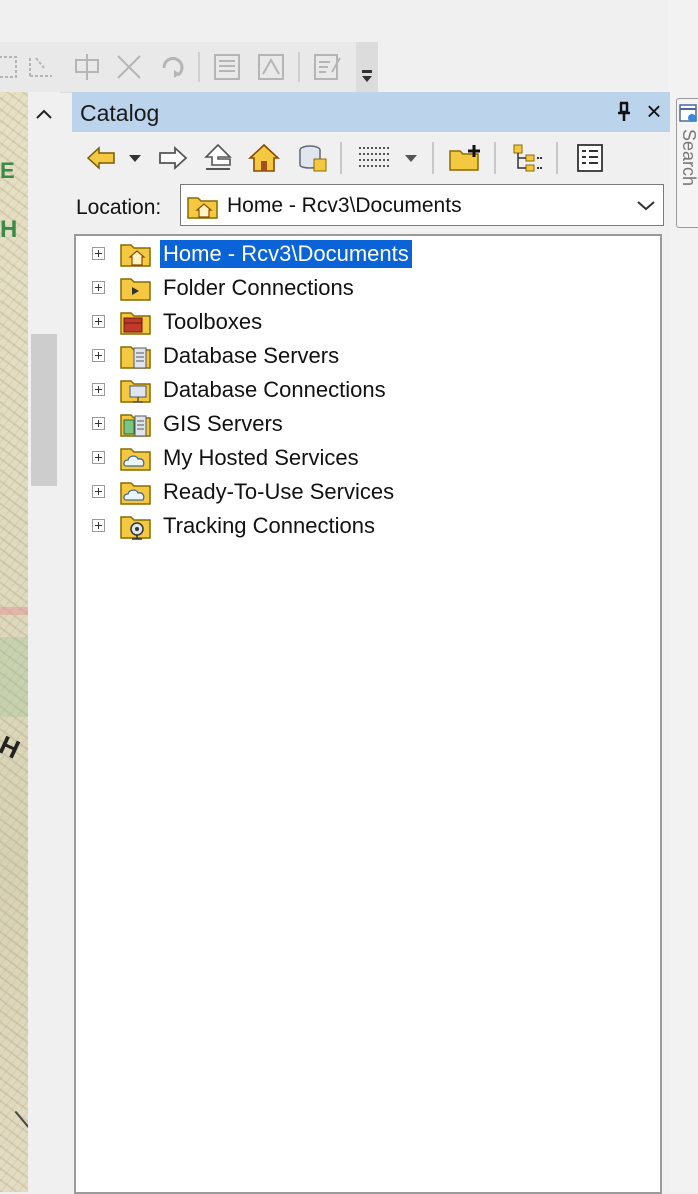  What do you see at coordinates (135, 425) in the screenshot?
I see `gis-server-icon` at bounding box center [135, 425].